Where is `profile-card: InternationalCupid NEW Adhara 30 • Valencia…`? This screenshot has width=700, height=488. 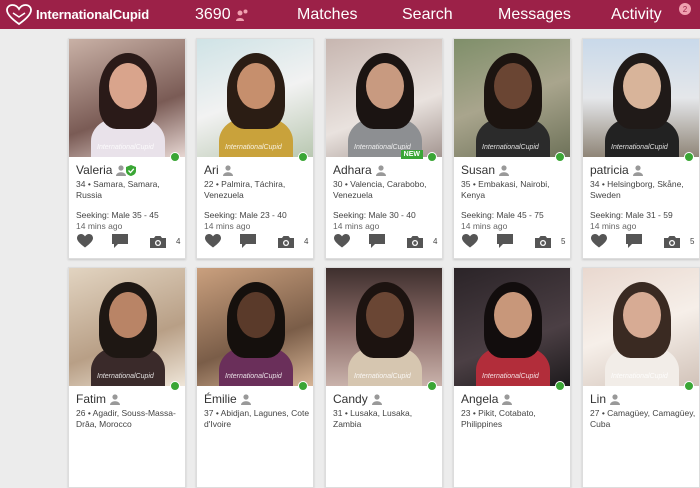
profile-card: InternationalCupid NEW Adhara 30 • Valencia… is located at coordinates (384, 148).